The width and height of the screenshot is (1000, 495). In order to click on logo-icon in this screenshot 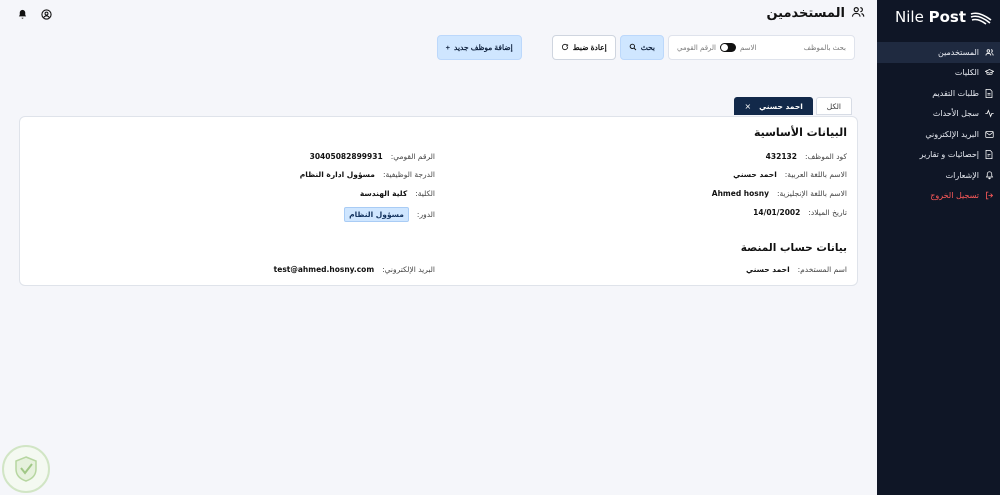, I will do `click(981, 17)`.